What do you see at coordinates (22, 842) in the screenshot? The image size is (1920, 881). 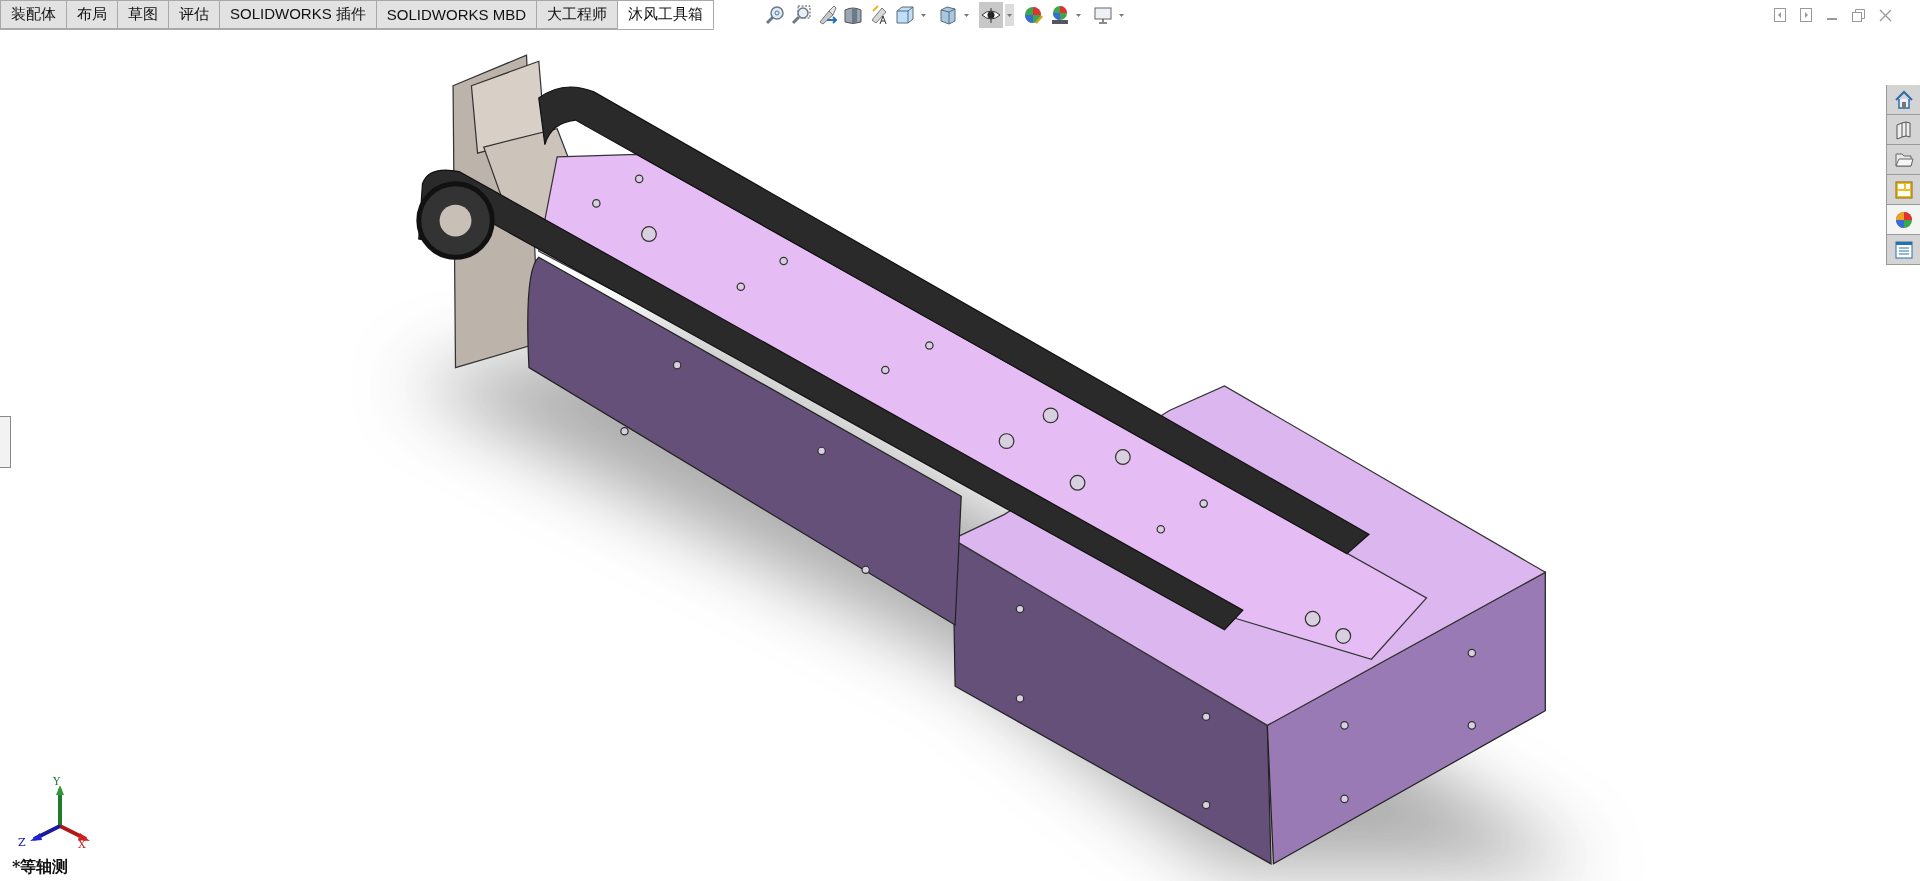 I see `z-axis-label: Z` at bounding box center [22, 842].